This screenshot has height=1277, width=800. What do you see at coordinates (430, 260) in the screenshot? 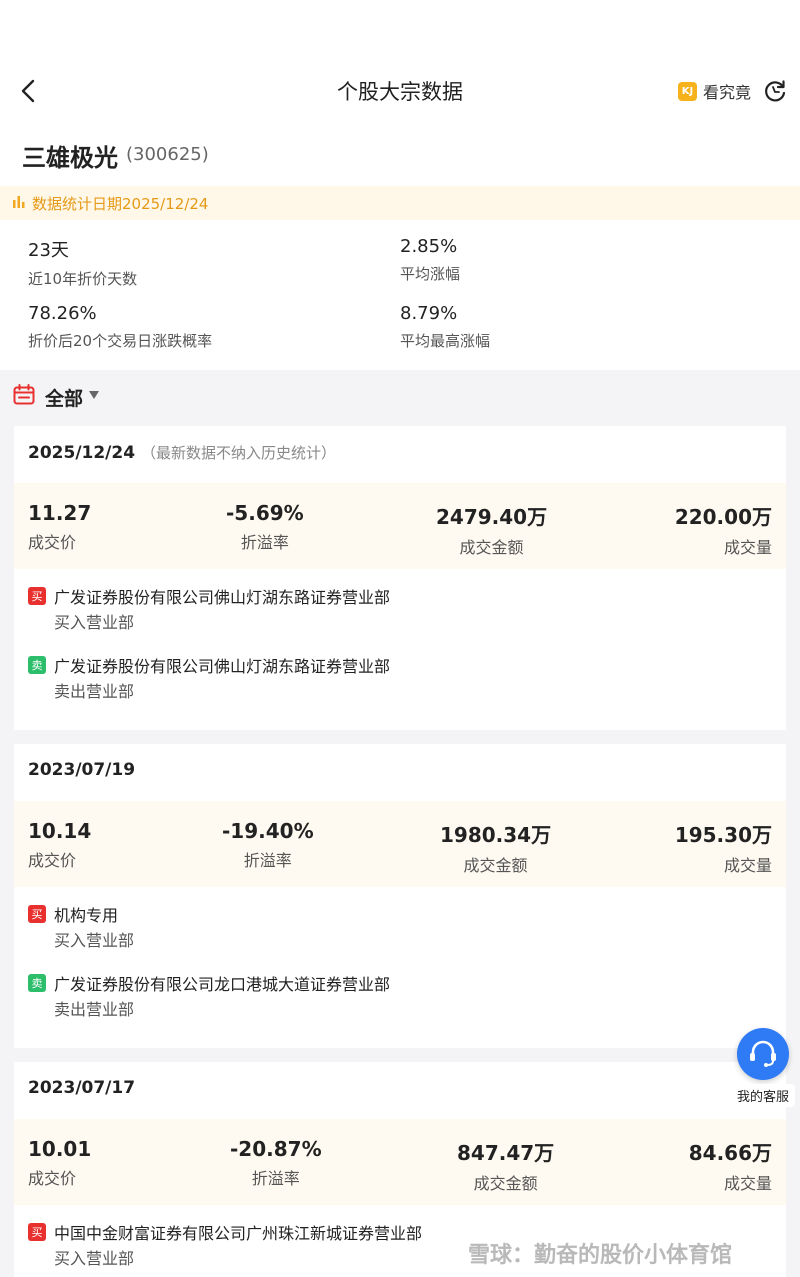
I see `stat-avg-gain: 2.85% 平均涨幅` at bounding box center [430, 260].